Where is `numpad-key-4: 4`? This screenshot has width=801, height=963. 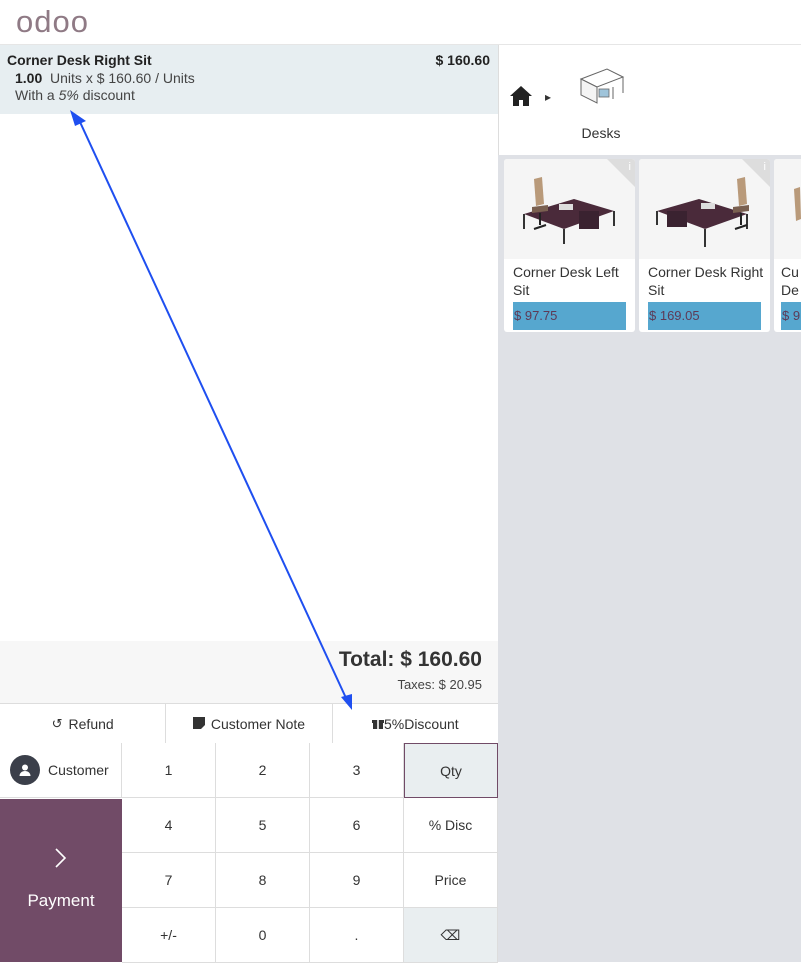 numpad-key-4: 4 is located at coordinates (169, 825).